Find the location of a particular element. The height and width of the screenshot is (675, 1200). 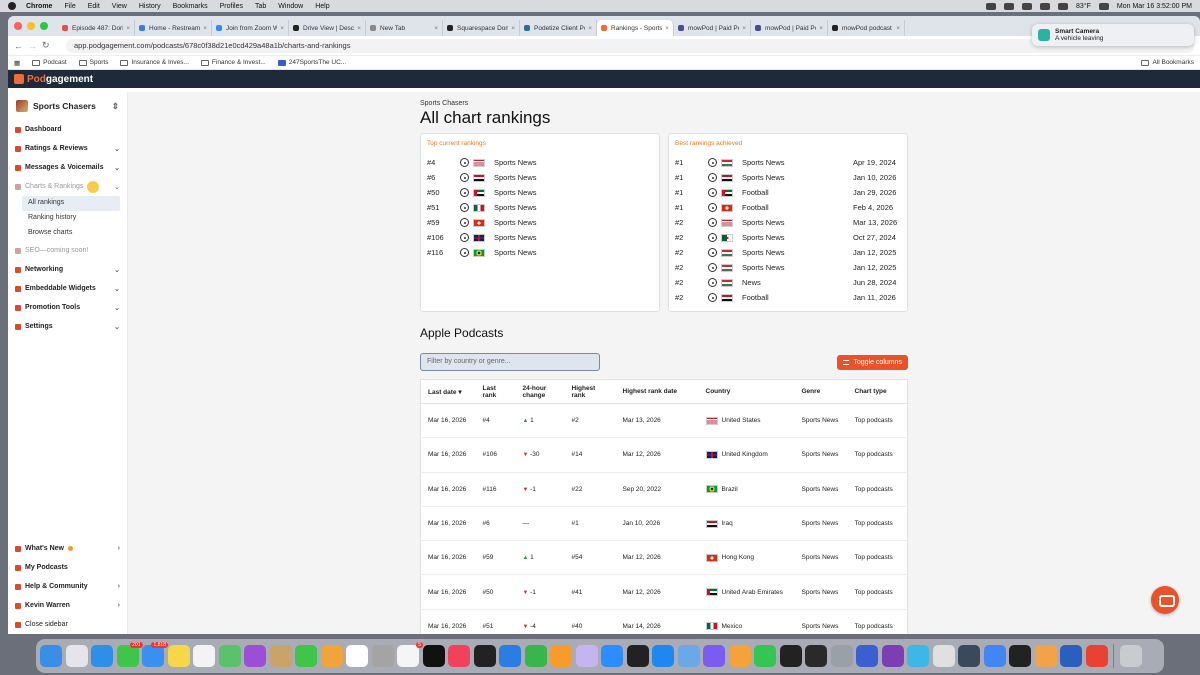

browser-tab: Rankings - Sports C× is located at coordinates (635, 28).